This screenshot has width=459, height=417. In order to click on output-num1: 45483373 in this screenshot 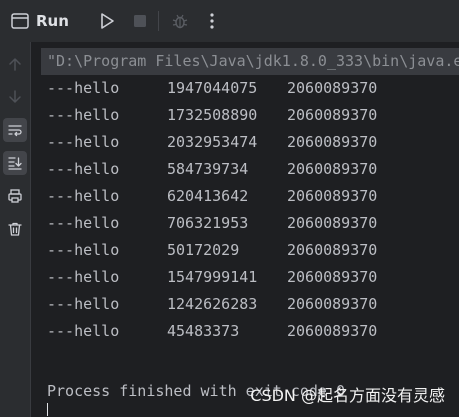, I will do `click(203, 331)`.